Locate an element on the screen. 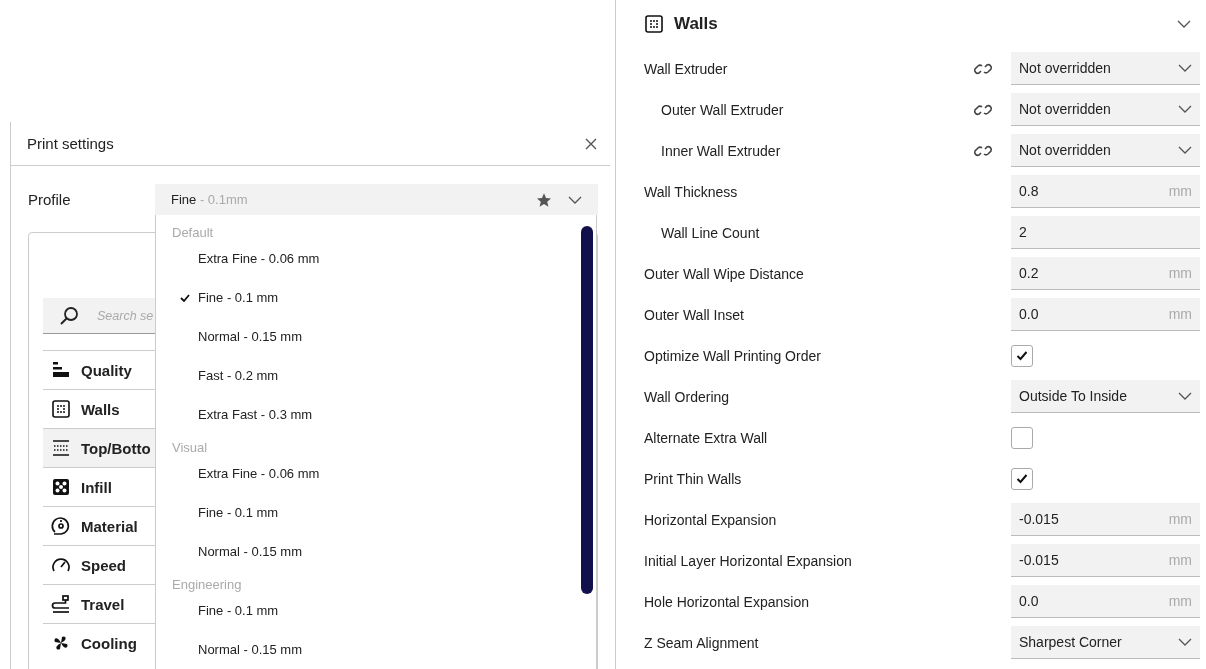  number-field: 0.8 mm is located at coordinates (1105, 191).